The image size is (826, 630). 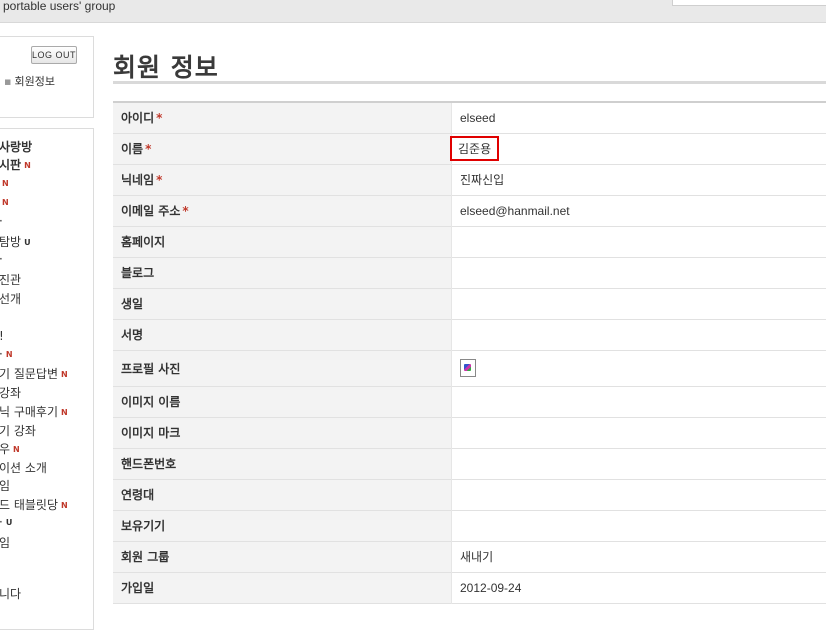 I want to click on field-label: 프로필 사진, so click(x=282, y=368).